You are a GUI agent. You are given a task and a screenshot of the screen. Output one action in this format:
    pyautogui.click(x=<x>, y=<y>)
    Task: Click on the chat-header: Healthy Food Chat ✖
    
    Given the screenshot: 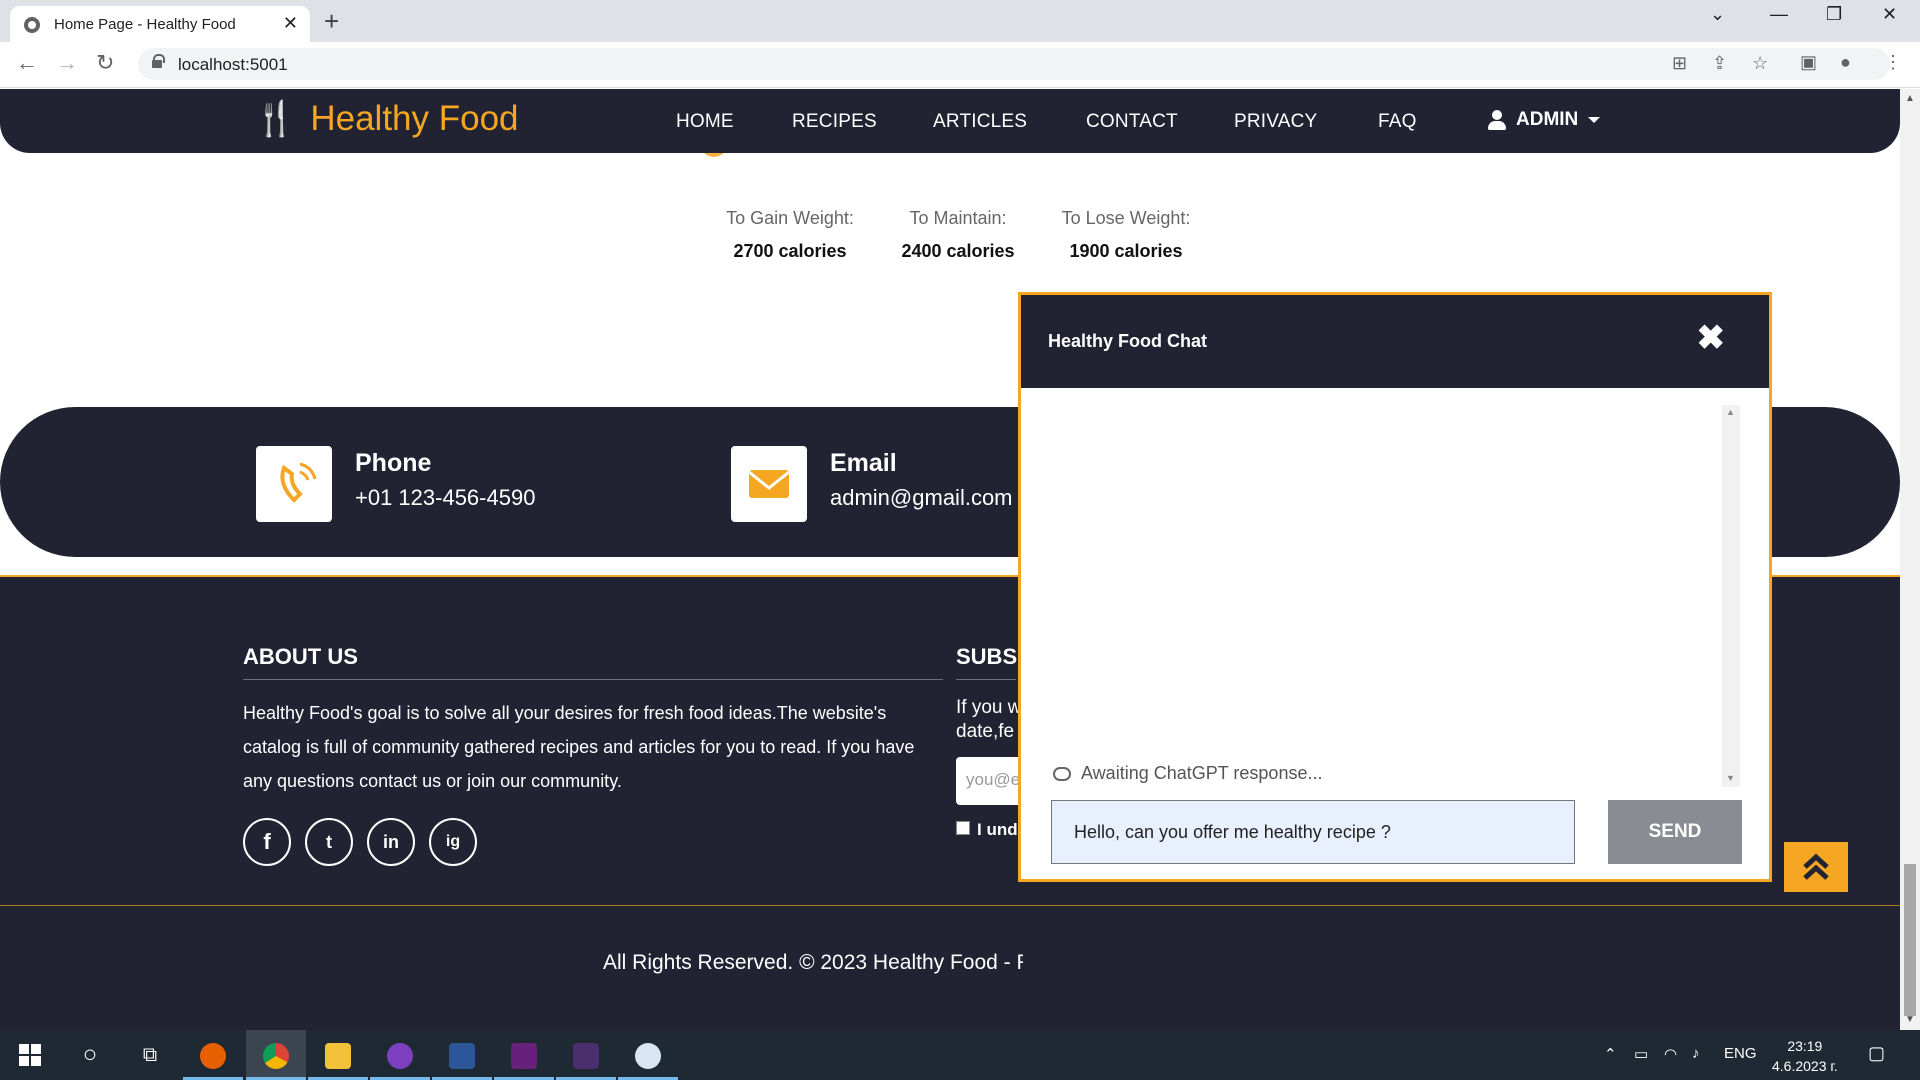 What is the action you would take?
    pyautogui.click(x=1395, y=341)
    